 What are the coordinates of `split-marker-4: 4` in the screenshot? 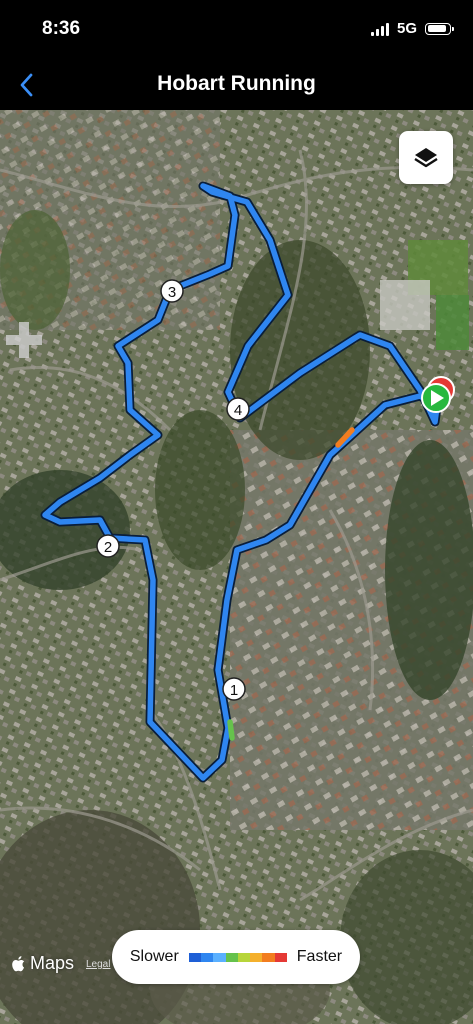 It's located at (238, 409).